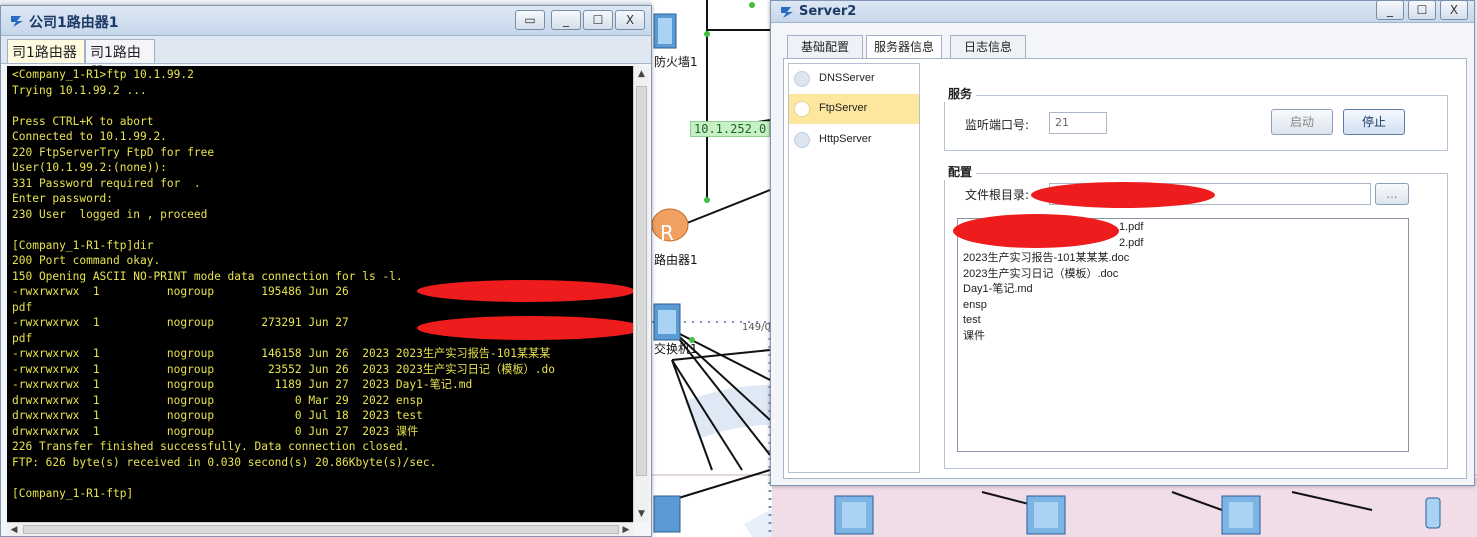 Image resolution: width=1477 pixels, height=537 pixels. I want to click on router-label: 路由器1, so click(676, 260).